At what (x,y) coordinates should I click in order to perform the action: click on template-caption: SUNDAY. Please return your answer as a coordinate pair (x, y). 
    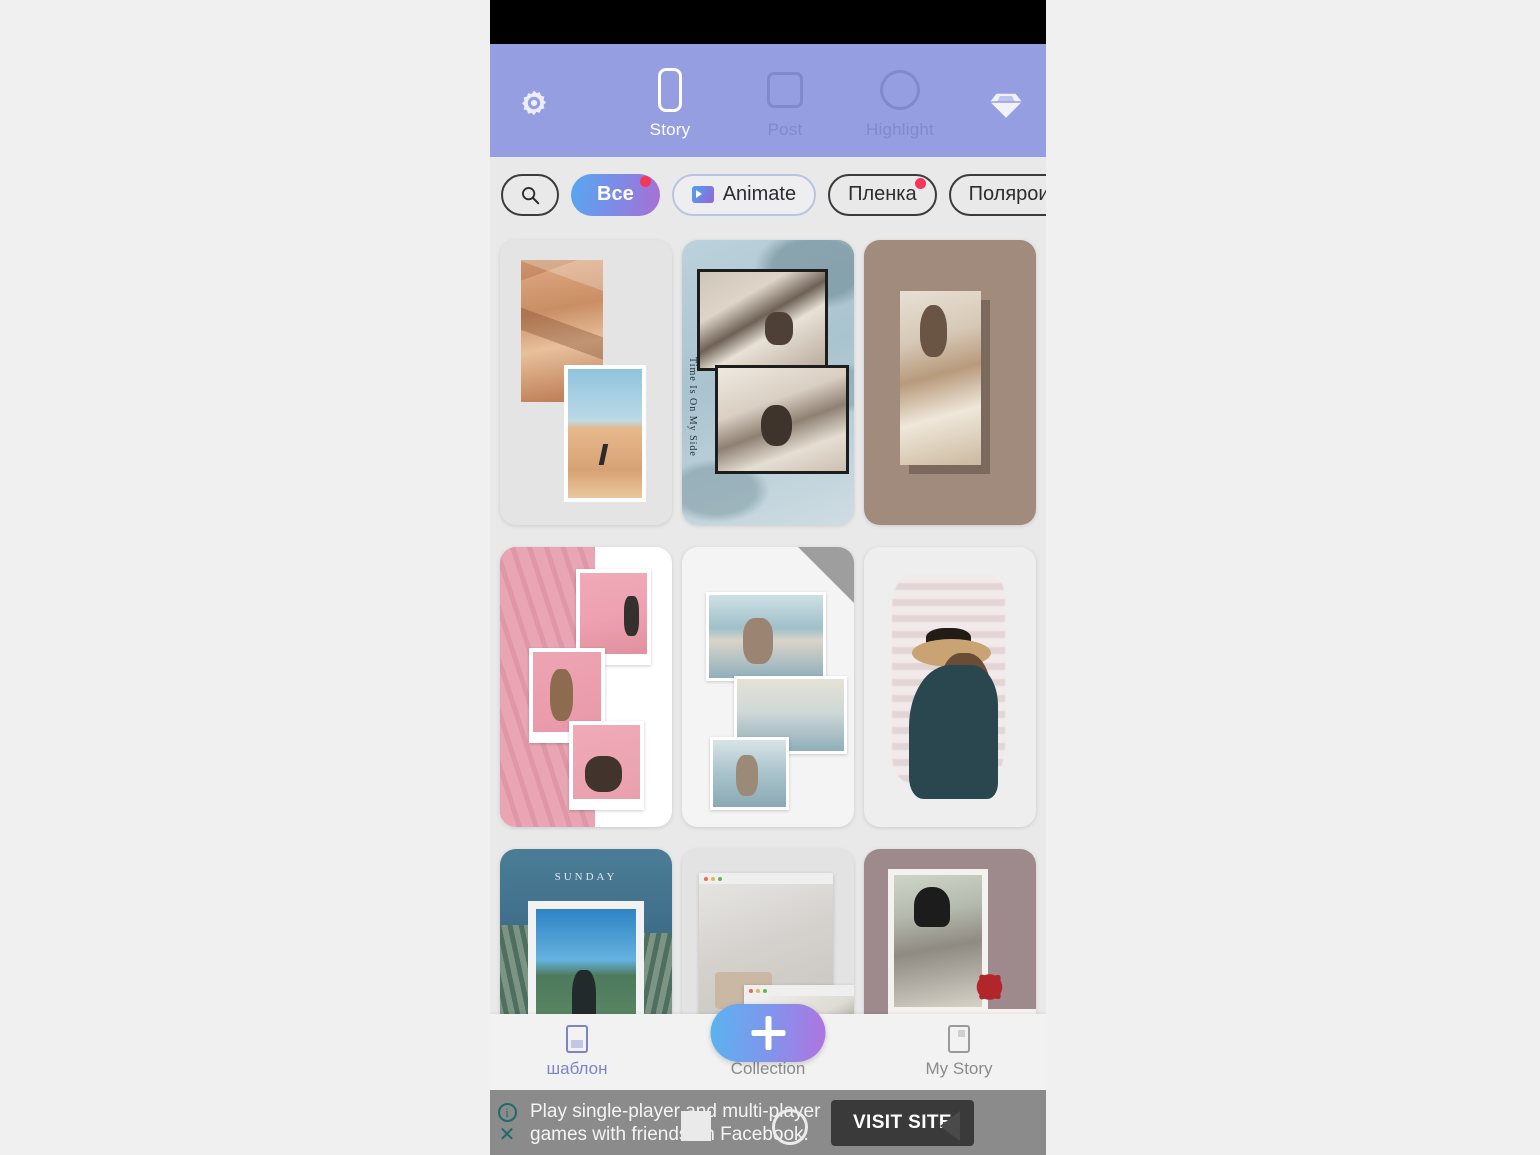
    Looking at the image, I should click on (586, 877).